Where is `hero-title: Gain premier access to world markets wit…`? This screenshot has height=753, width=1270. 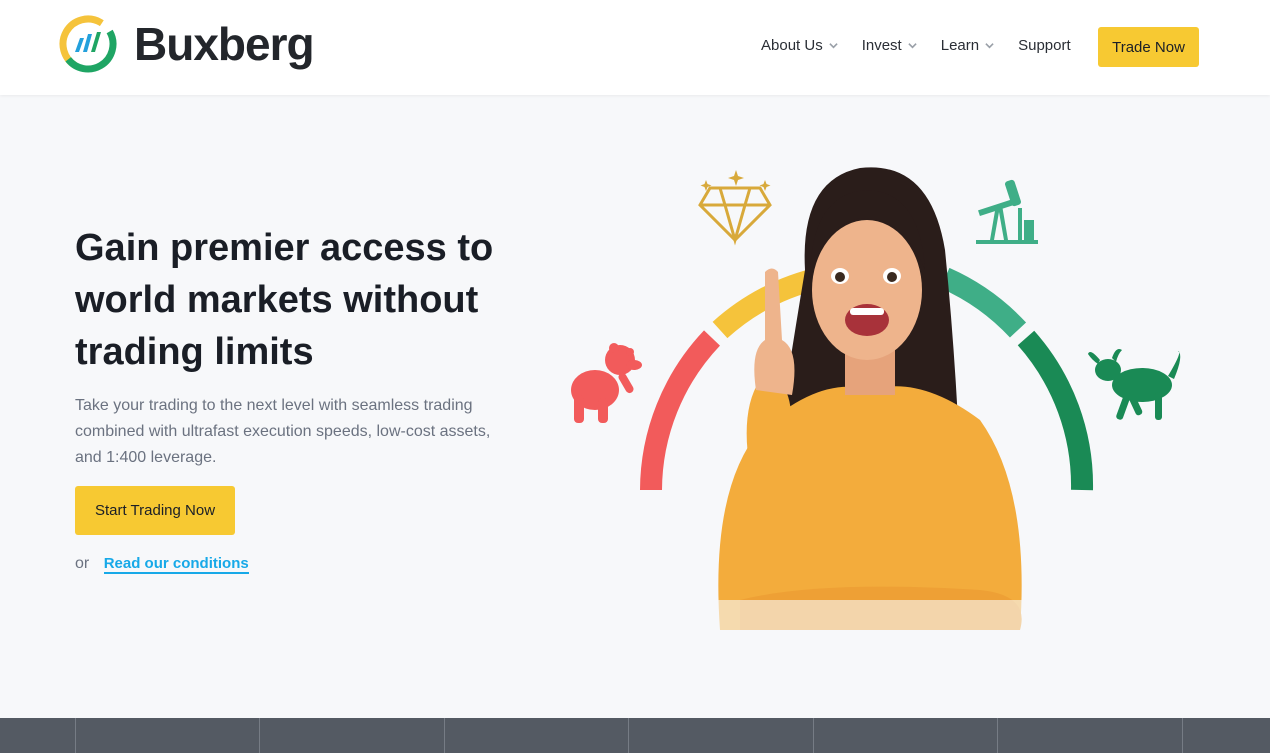
hero-title: Gain premier access to world markets wit… is located at coordinates (284, 300).